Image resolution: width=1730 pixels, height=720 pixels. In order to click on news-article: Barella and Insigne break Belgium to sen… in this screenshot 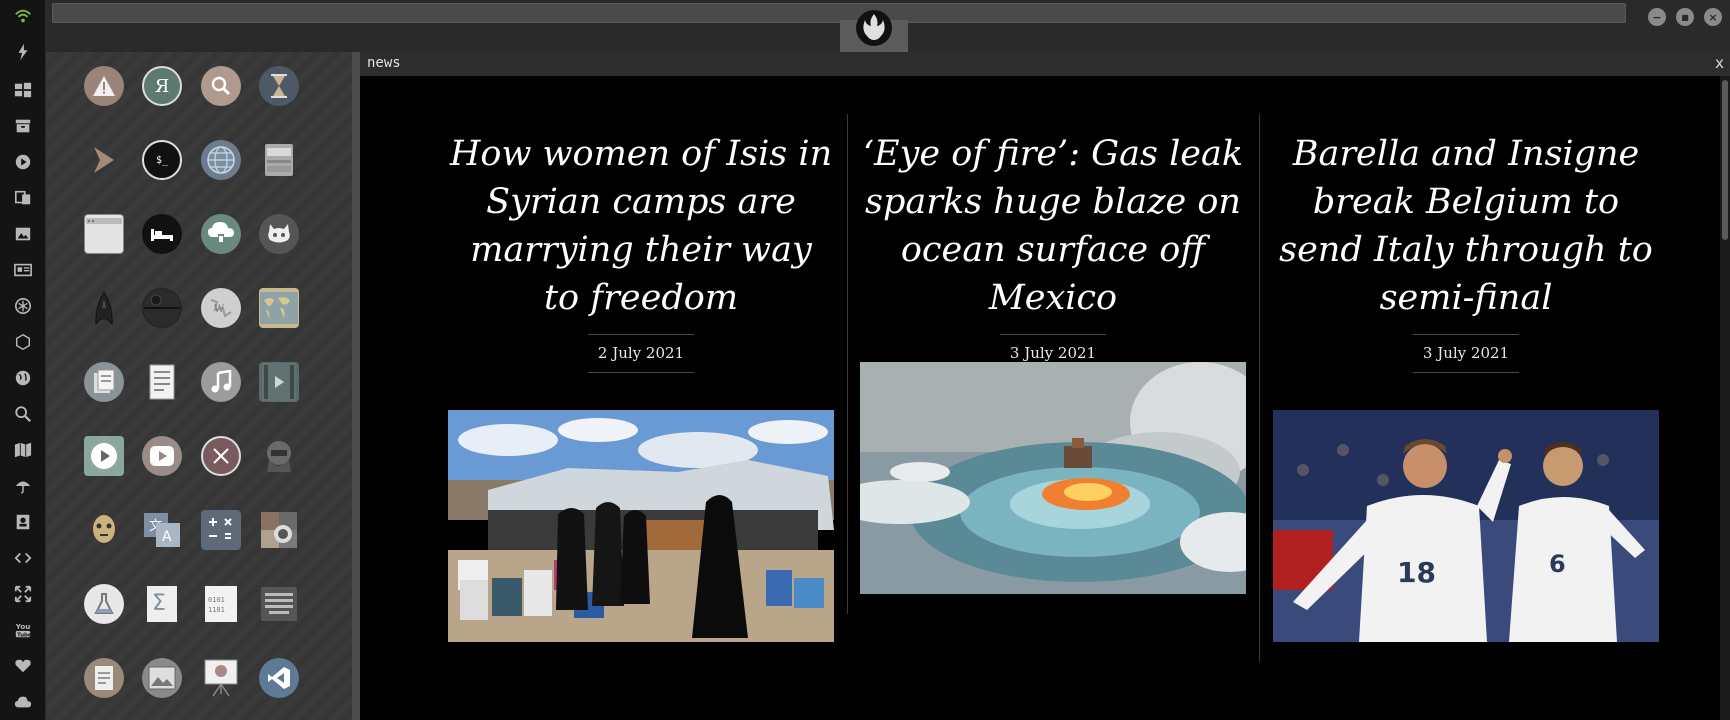, I will do `click(1466, 251)`.